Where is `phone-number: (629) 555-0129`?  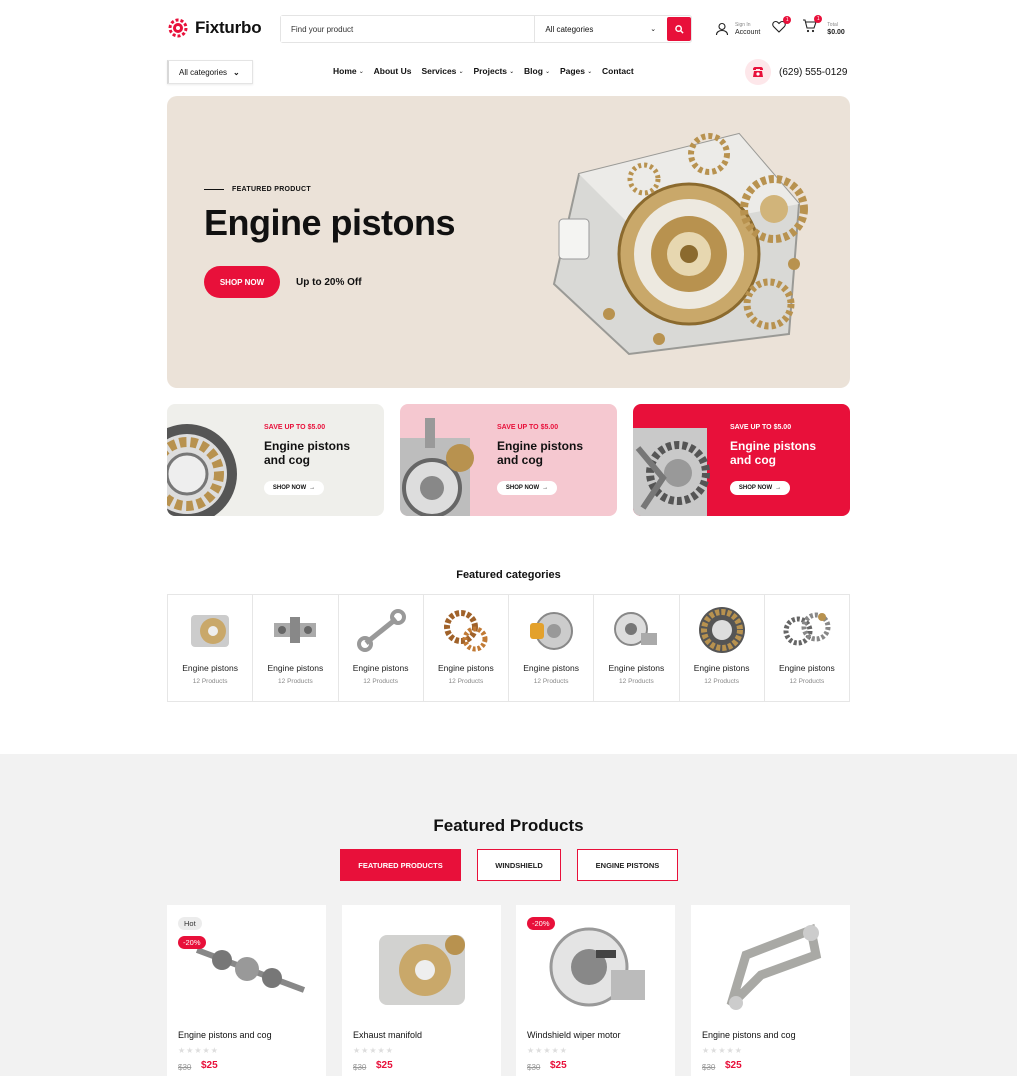 phone-number: (629) 555-0129 is located at coordinates (813, 72).